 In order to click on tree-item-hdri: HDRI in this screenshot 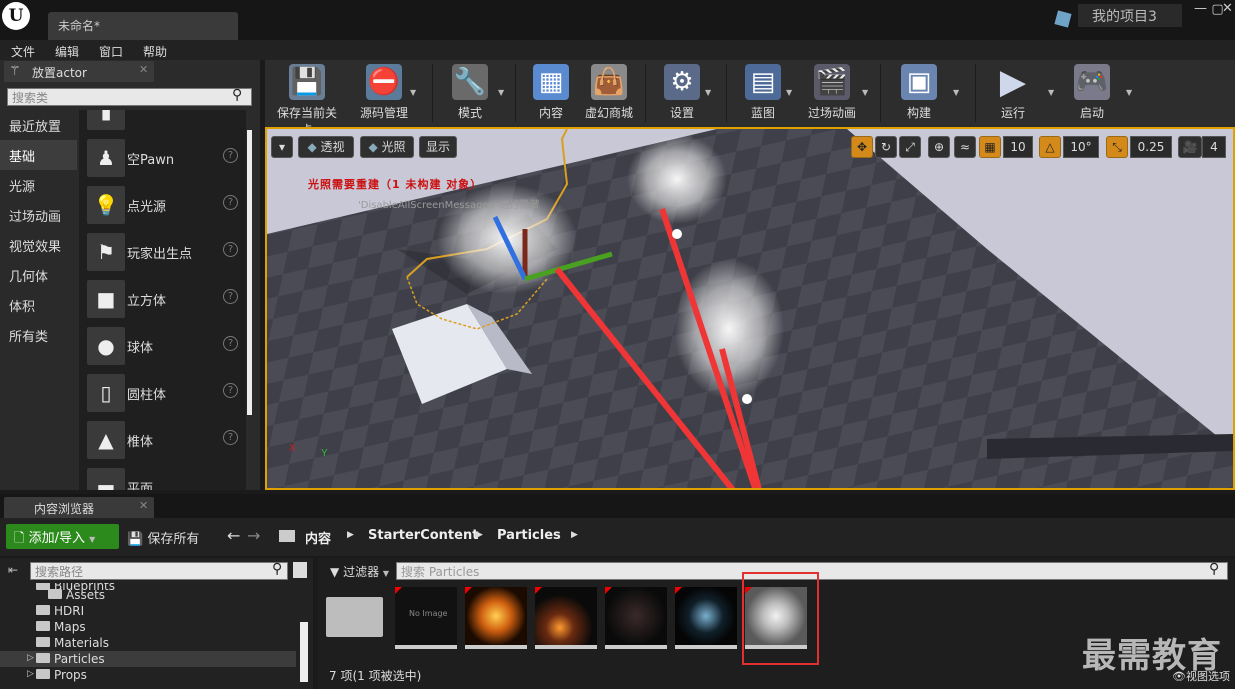, I will do `click(60, 611)`.